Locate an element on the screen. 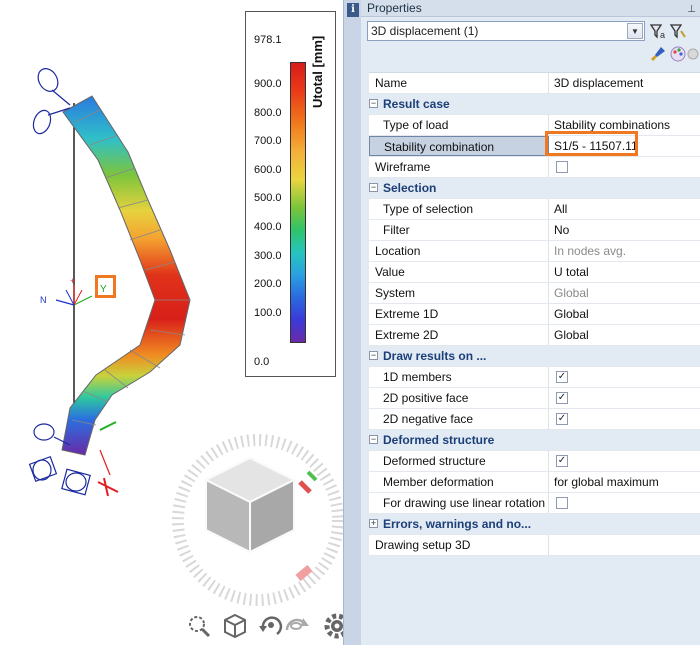 Image resolution: width=700 pixels, height=645 pixels. legend-tick-label: 200.0 is located at coordinates (268, 284).